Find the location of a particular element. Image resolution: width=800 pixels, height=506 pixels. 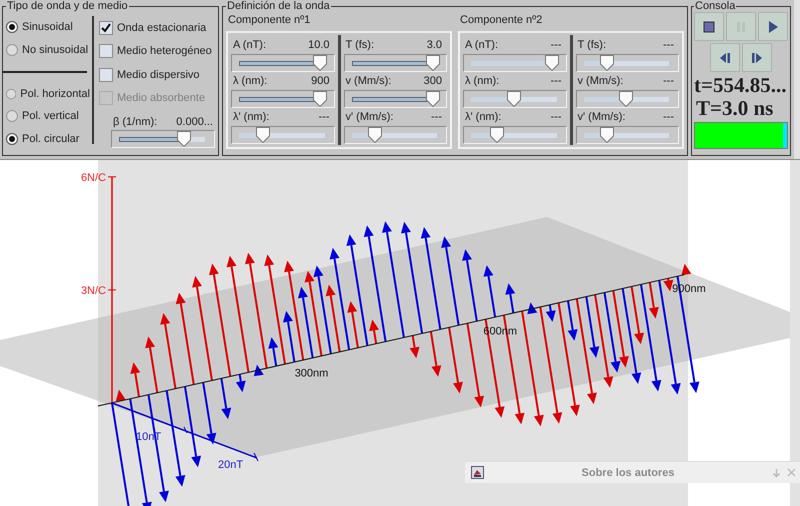

option-label: Pol. horizontal is located at coordinates (55, 94).